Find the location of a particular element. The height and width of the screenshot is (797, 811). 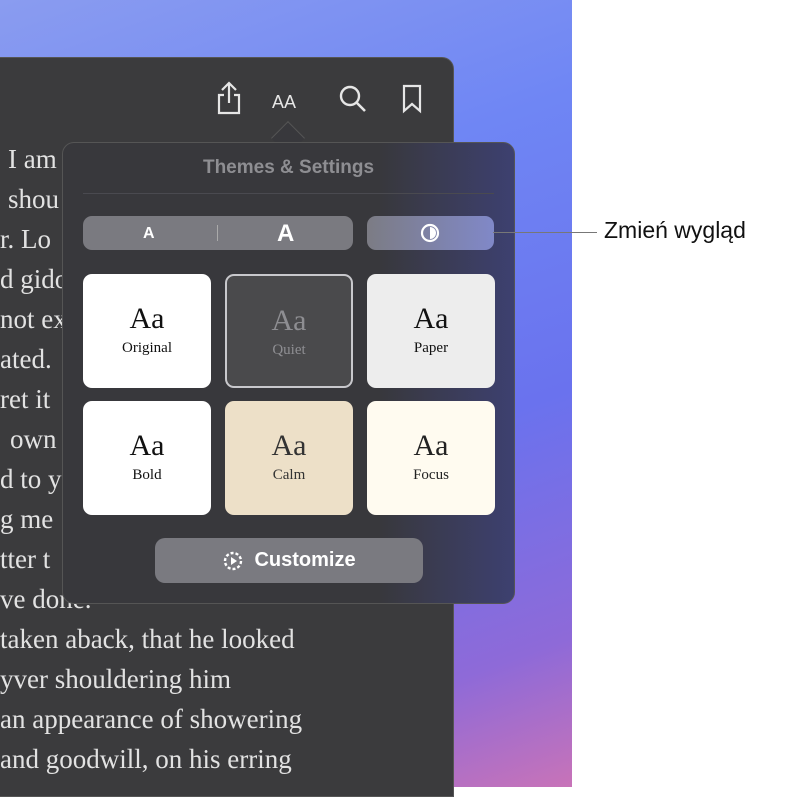

share-icon is located at coordinates (229, 101).